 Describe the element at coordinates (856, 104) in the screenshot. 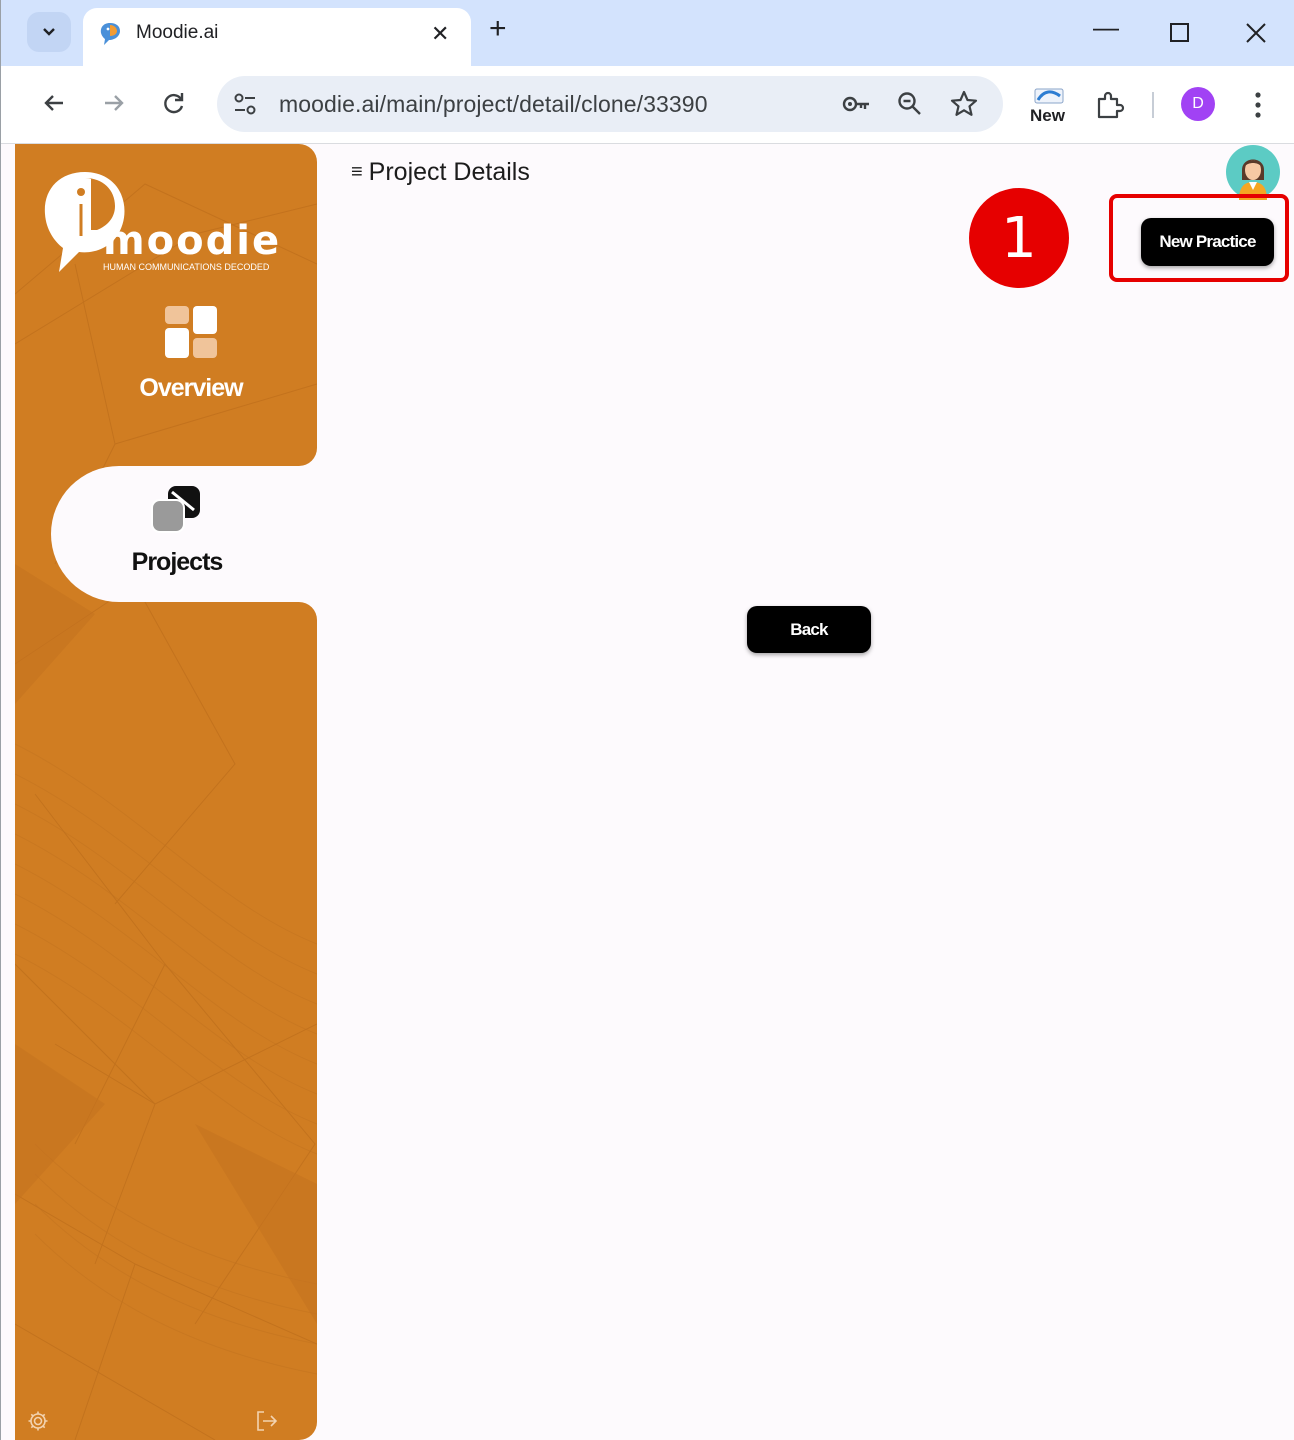

I see `password-key-icon` at that location.